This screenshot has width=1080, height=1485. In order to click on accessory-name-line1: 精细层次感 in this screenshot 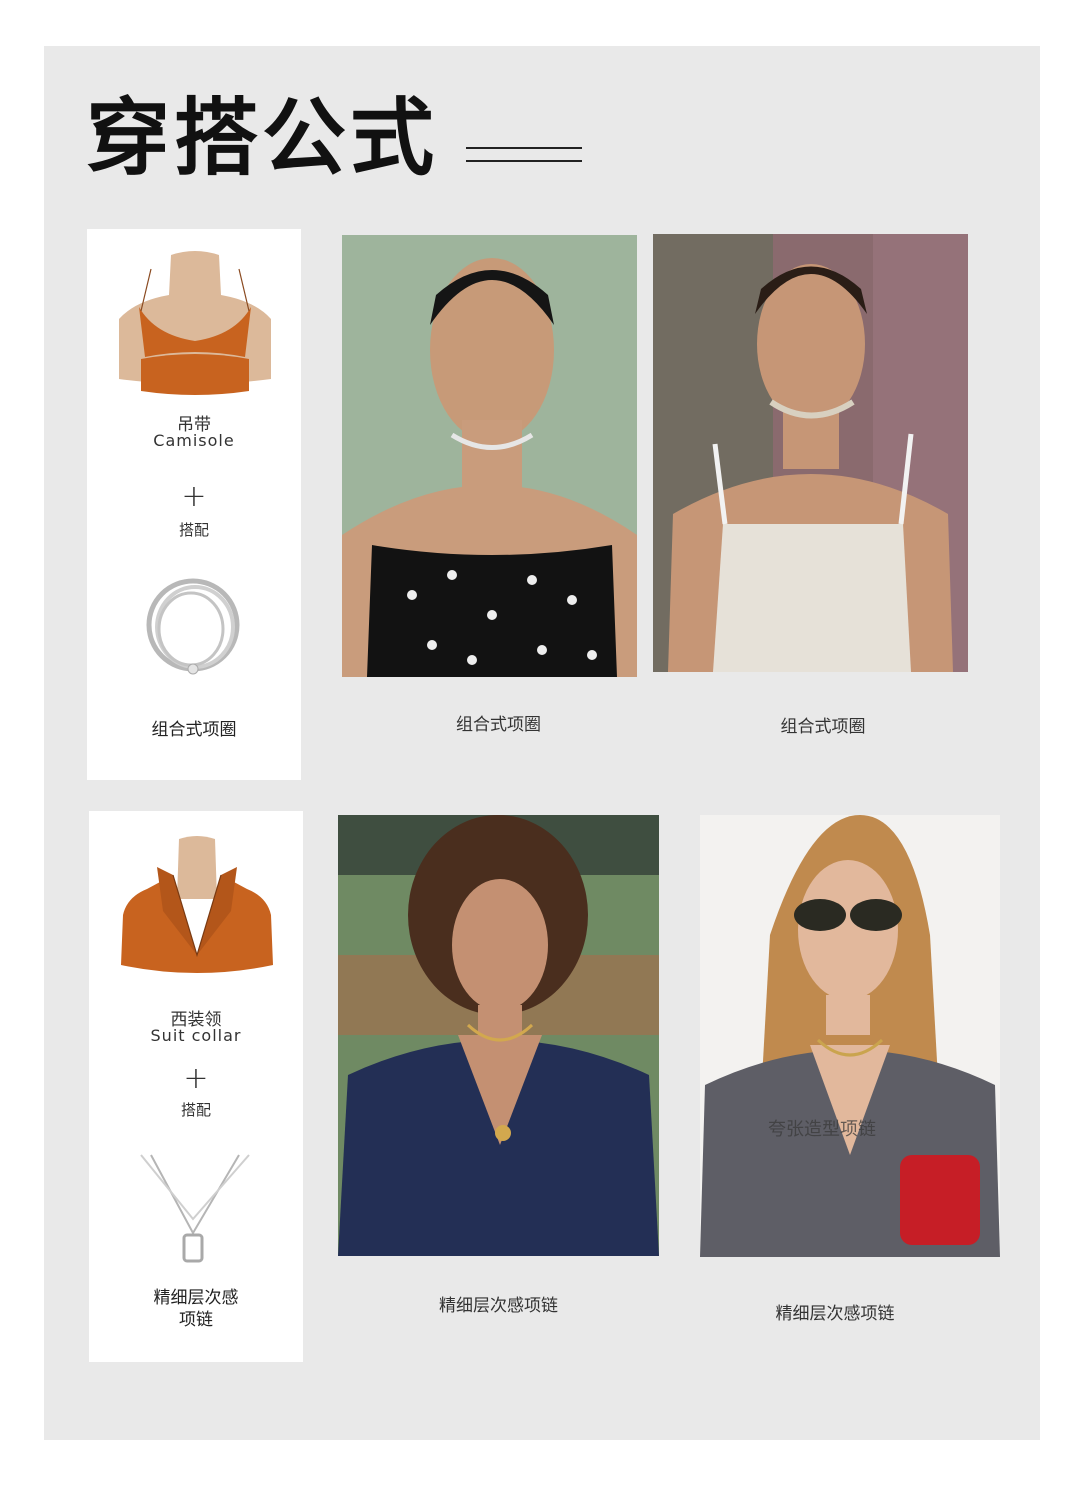, I will do `click(196, 1298)`.